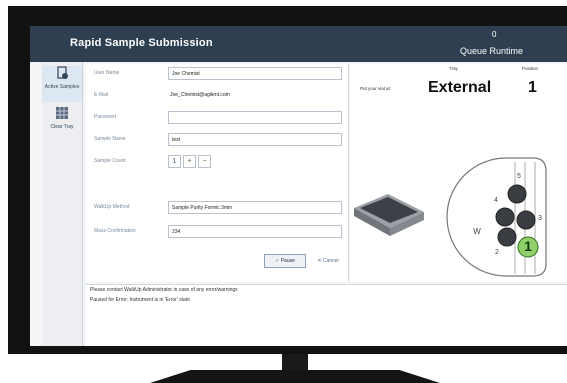  I want to click on sample-count-row: Sample Count 1 + −, so click(217, 163).